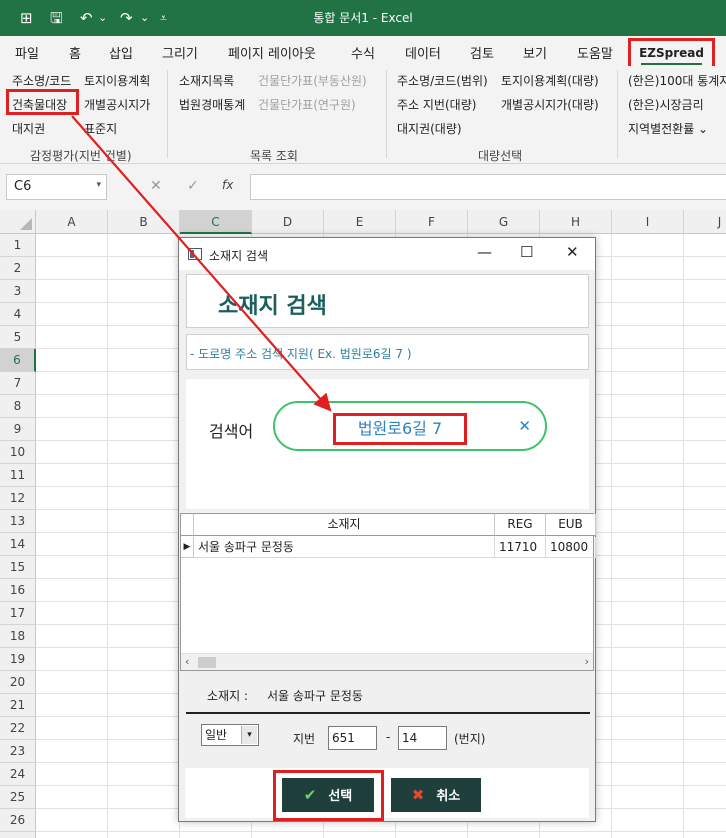 The width and height of the screenshot is (726, 838). Describe the element at coordinates (18, 360) in the screenshot. I see `row-header: 6` at that location.